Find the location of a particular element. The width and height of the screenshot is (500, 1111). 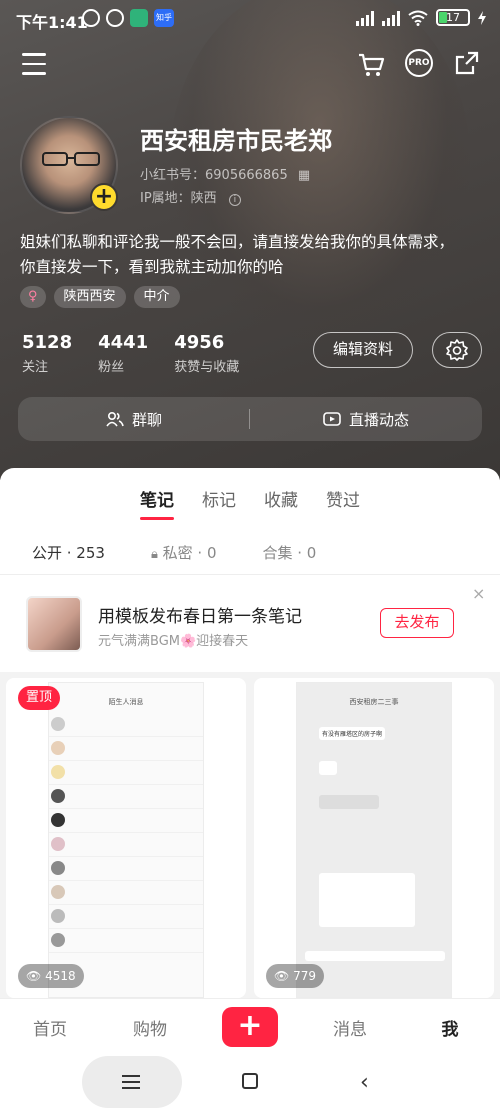

divider is located at coordinates (250, 574).